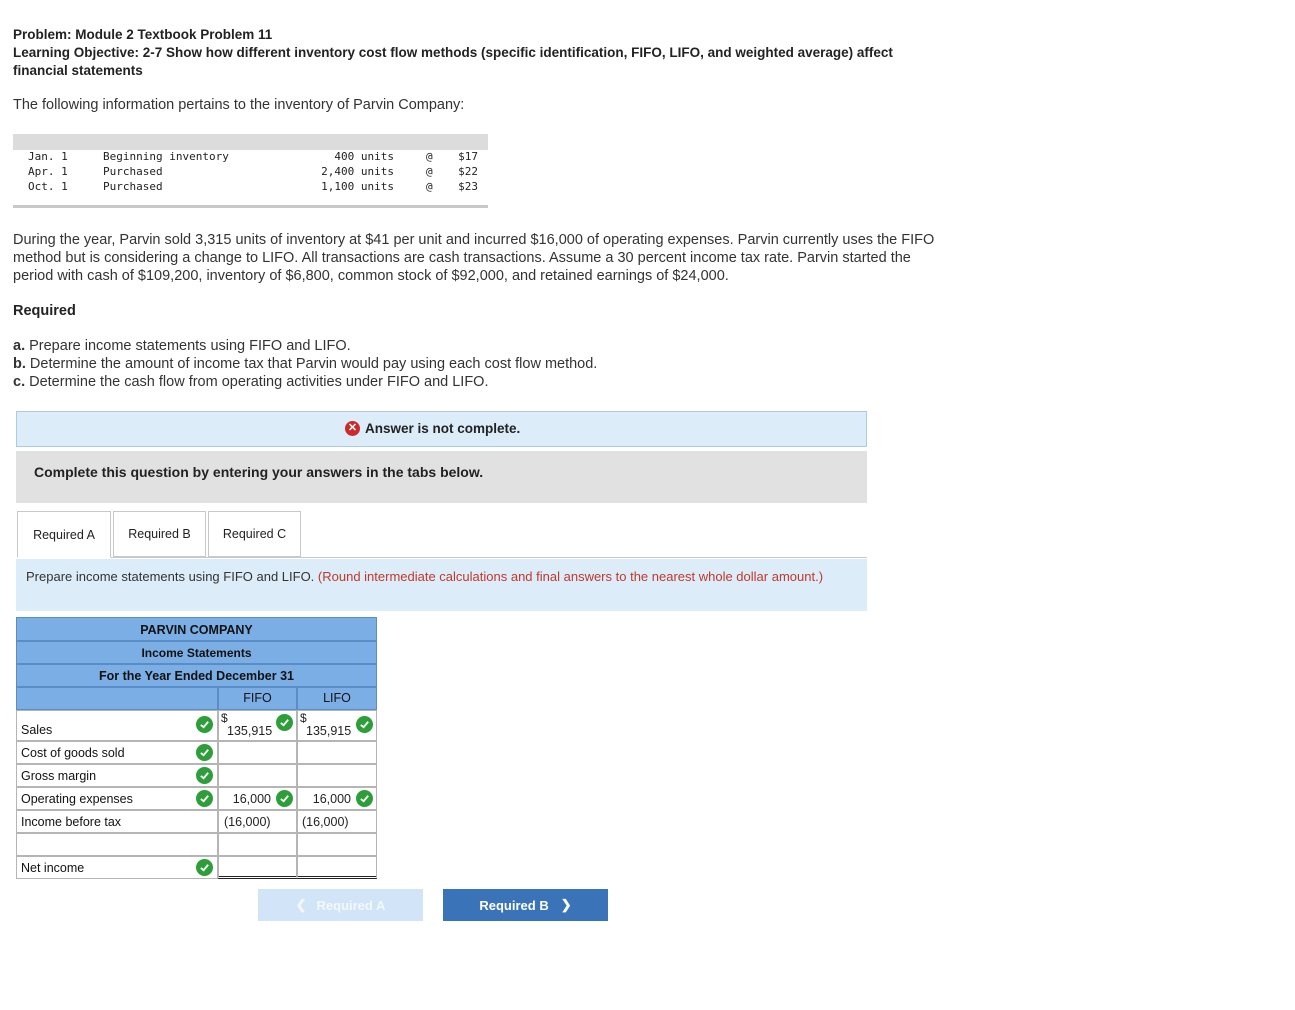 Image resolution: width=1295 pixels, height=1010 pixels. I want to click on item-letter: c., so click(19, 382).